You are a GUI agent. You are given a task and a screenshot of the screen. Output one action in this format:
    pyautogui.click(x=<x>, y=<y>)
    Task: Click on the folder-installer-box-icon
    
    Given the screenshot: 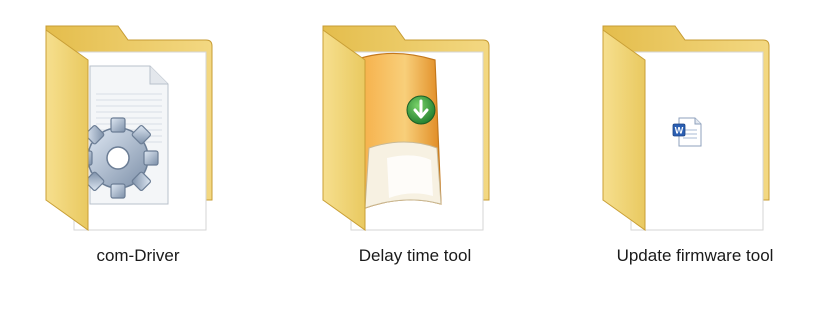 What is the action you would take?
    pyautogui.click(x=406, y=128)
    